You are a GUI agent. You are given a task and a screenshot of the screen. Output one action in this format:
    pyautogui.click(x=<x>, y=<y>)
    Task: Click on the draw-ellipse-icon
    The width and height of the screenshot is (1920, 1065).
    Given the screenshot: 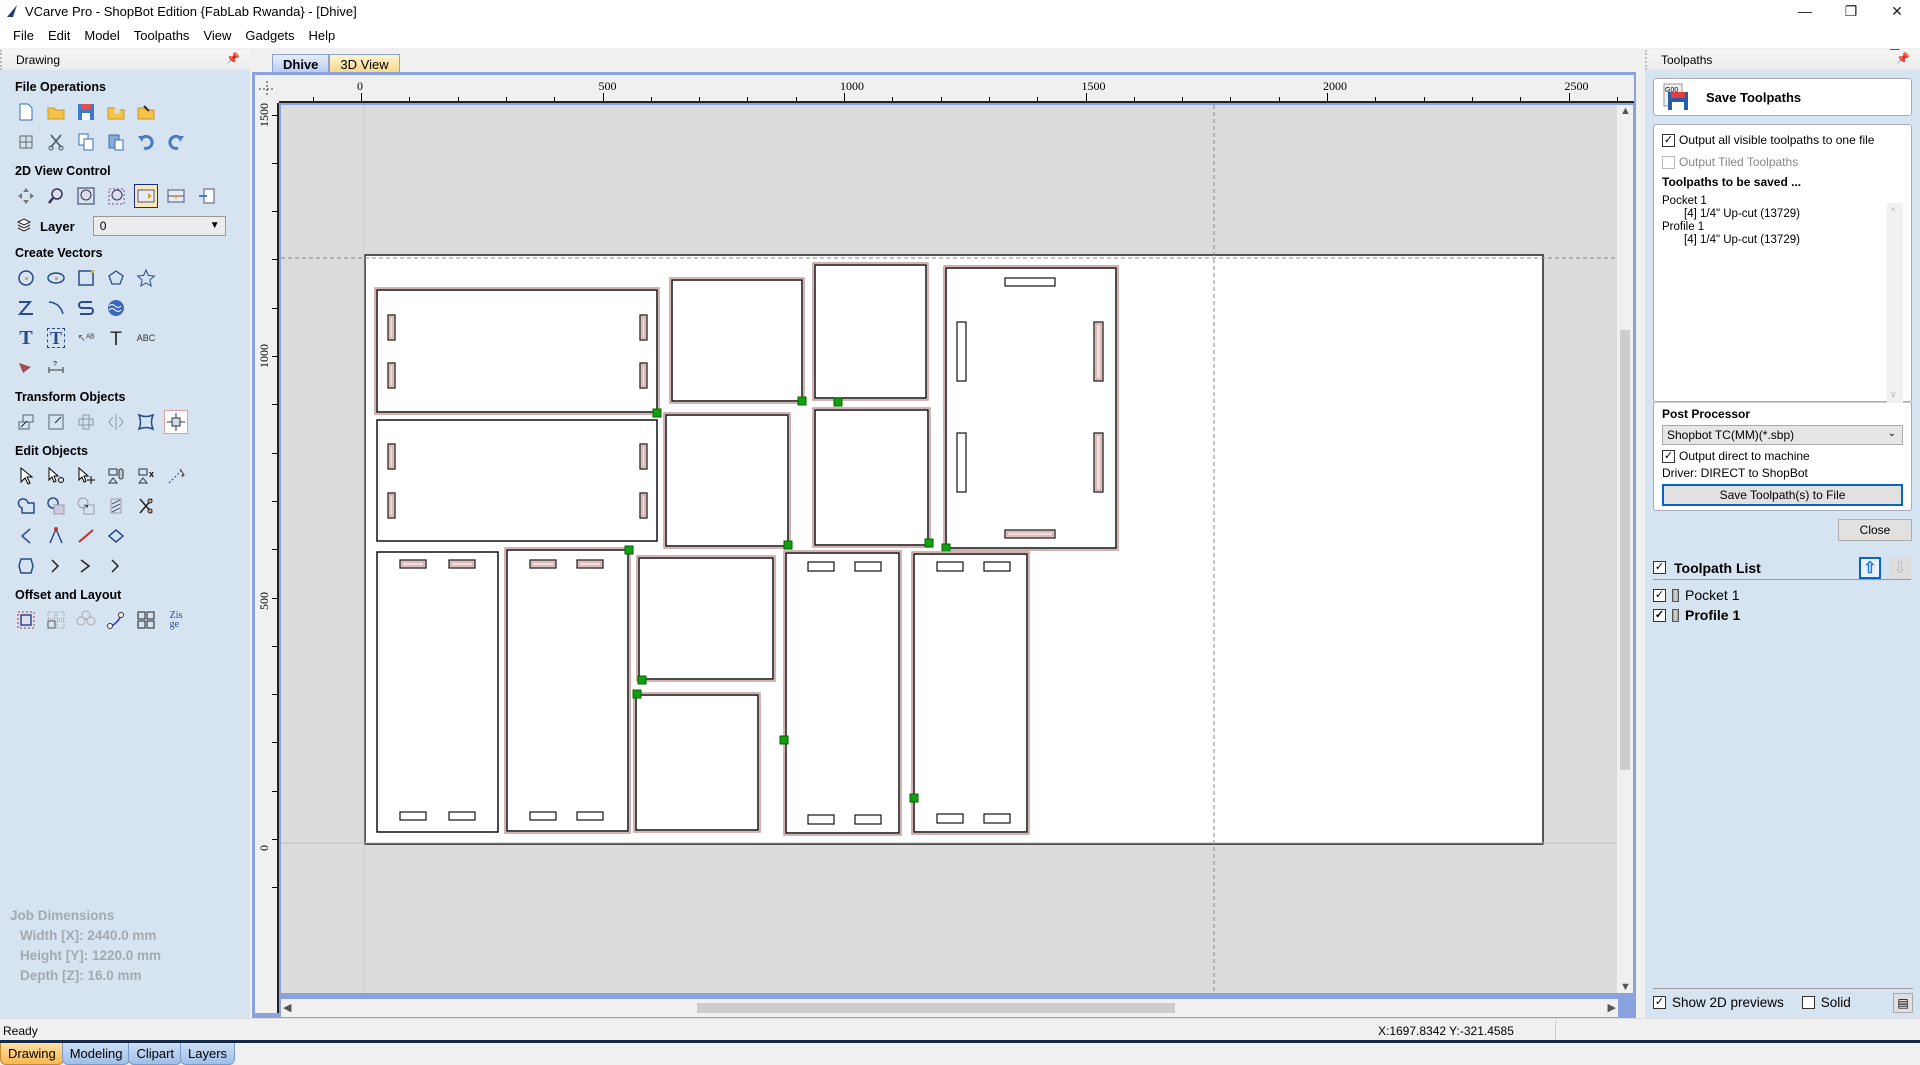 What is the action you would take?
    pyautogui.click(x=56, y=278)
    